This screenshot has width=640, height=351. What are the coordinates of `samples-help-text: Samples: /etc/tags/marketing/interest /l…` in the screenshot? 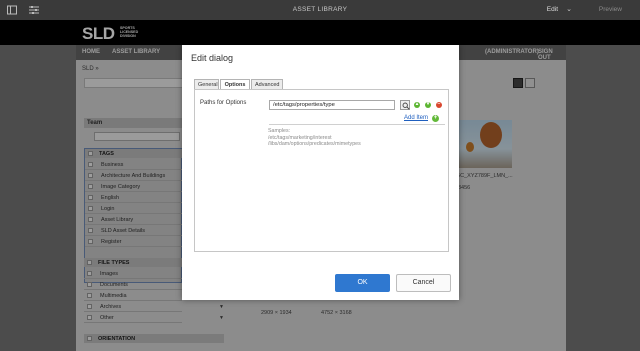 It's located at (314, 138).